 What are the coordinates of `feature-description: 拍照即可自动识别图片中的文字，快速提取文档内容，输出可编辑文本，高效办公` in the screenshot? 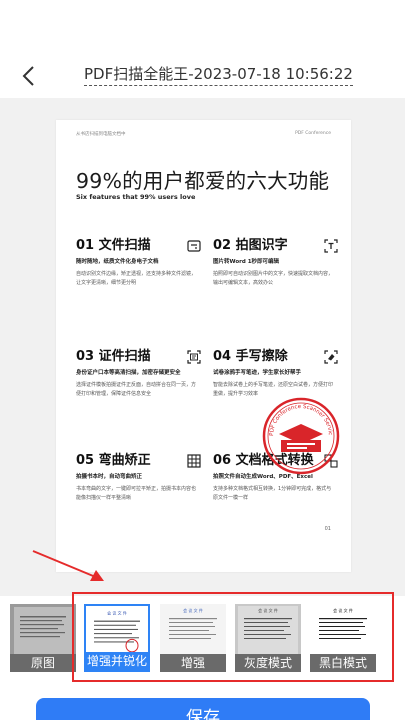 It's located at (273, 278).